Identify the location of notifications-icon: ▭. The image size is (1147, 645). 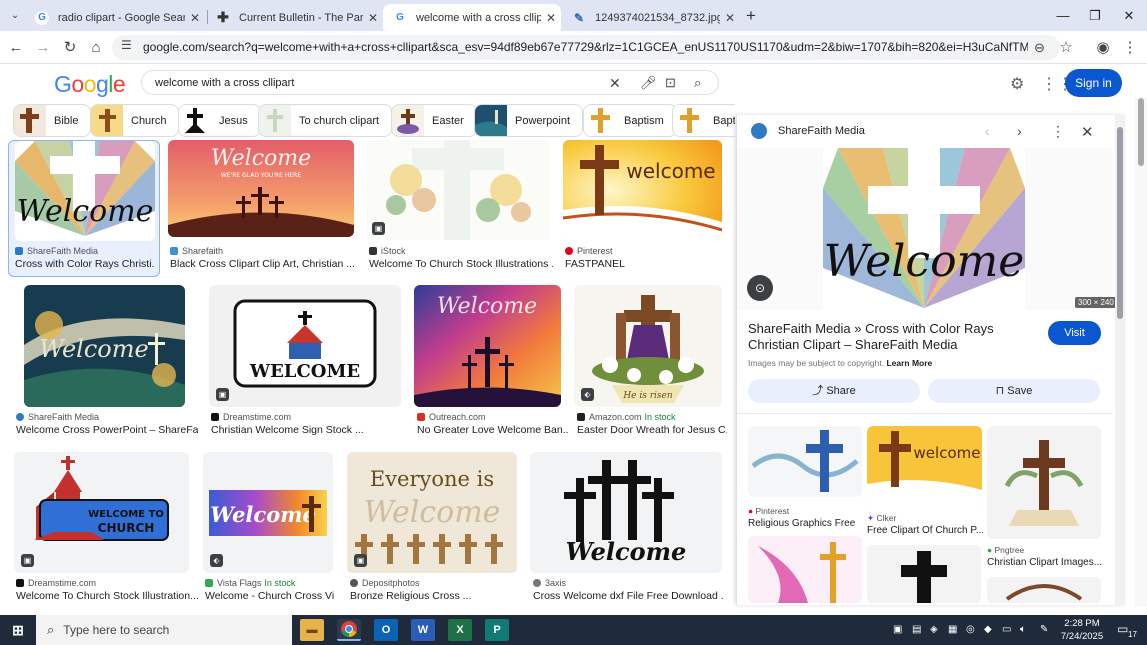
(1122, 629).